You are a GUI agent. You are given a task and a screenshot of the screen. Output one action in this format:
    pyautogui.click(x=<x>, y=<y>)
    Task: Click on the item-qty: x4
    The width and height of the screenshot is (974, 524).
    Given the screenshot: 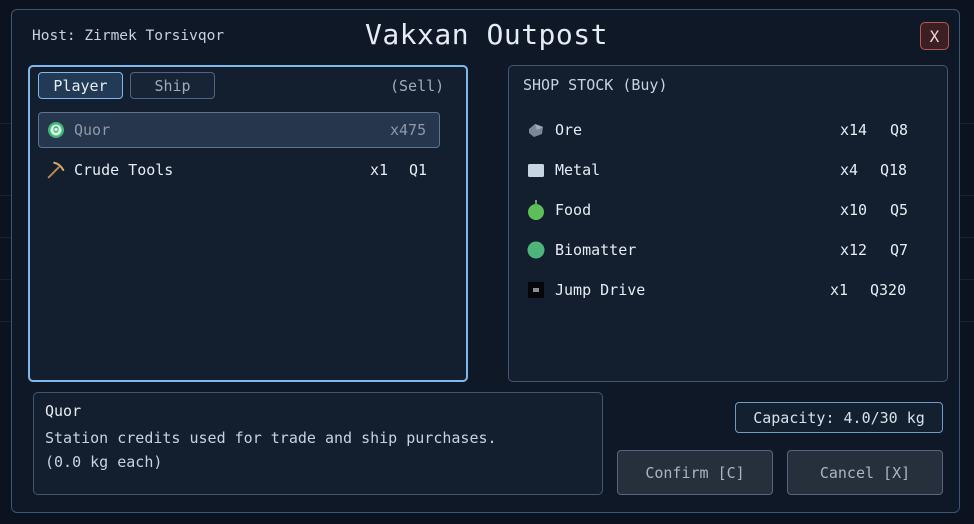 What is the action you would take?
    pyautogui.click(x=849, y=170)
    